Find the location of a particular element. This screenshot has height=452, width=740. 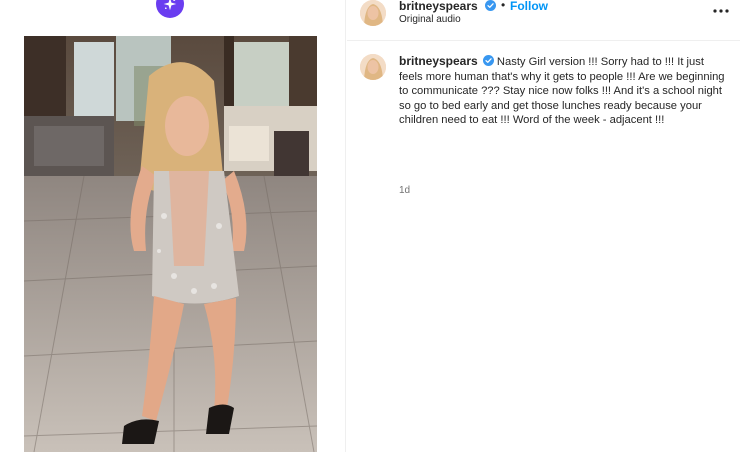

follow-button: Follow is located at coordinates (529, 6).